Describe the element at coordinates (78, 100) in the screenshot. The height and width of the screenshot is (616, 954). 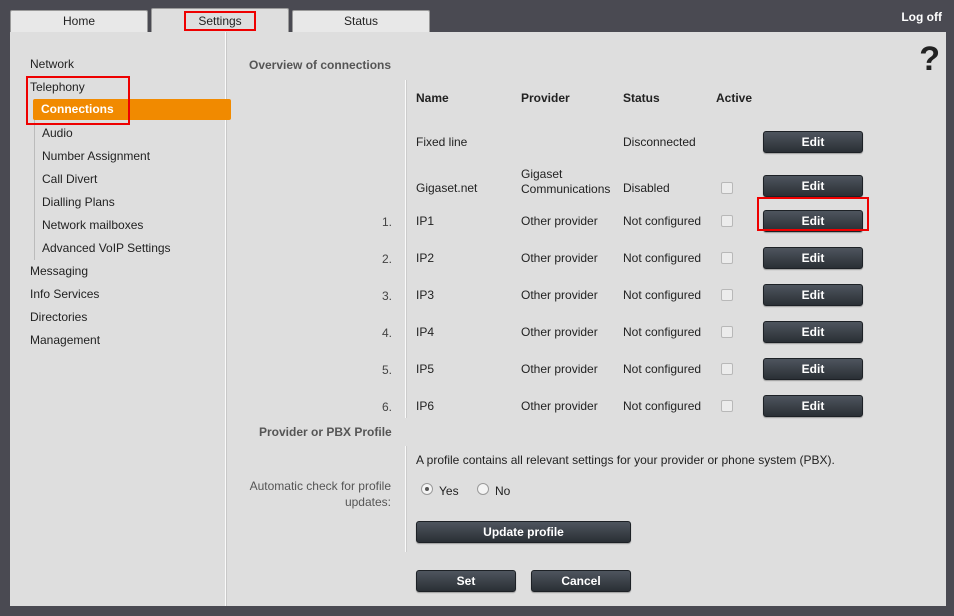
I see `highlight-box-telephony` at that location.